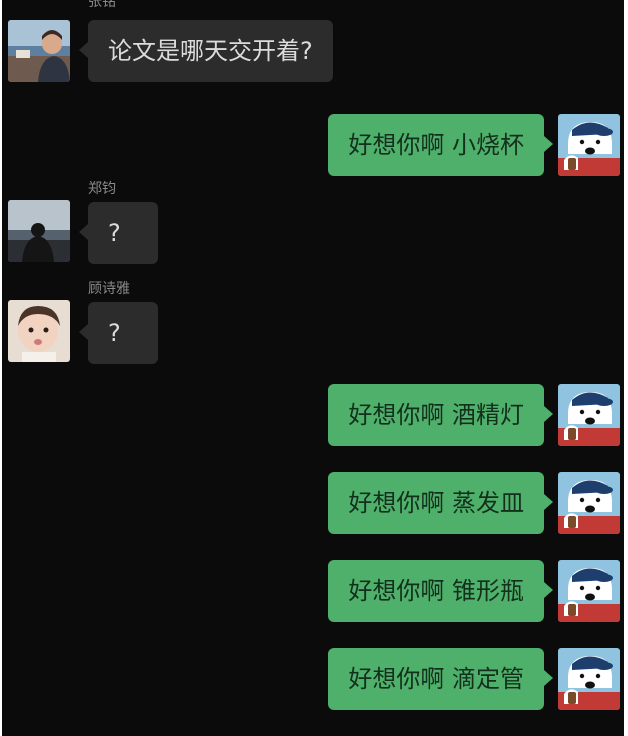  Describe the element at coordinates (440, 145) in the screenshot. I see `outgoing-message-bubble: 好想你啊 小烧杯` at that location.